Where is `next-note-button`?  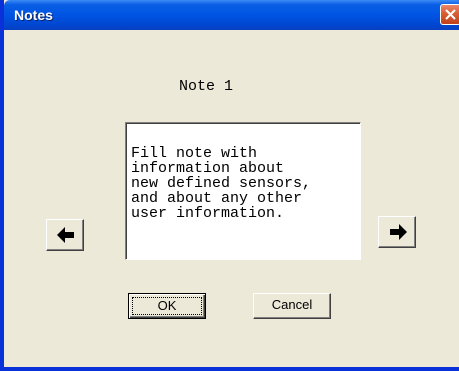 next-note-button is located at coordinates (397, 232).